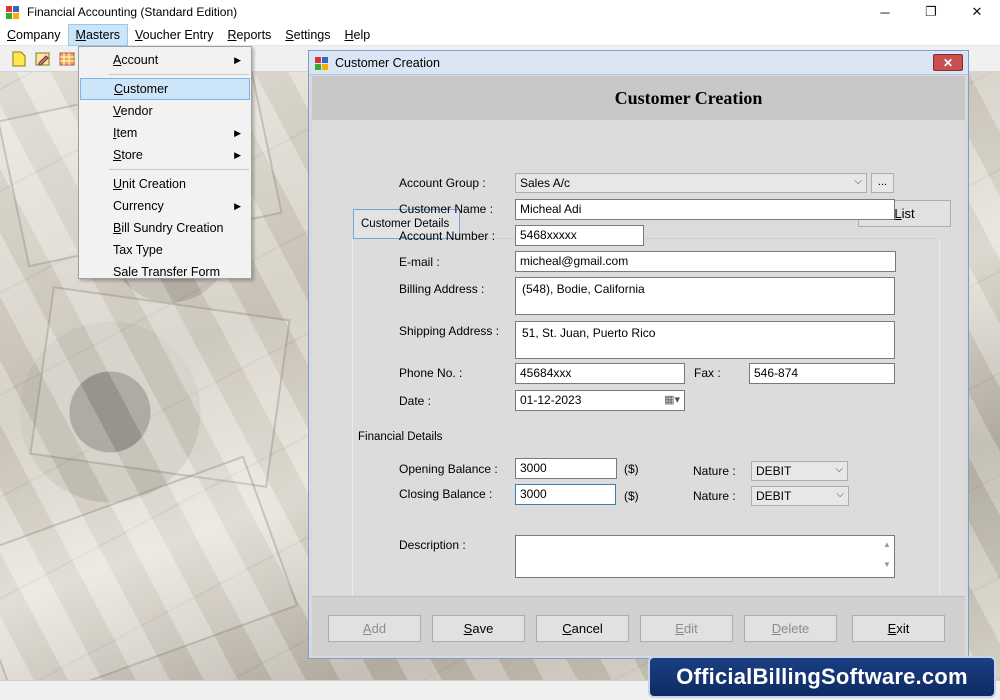 This screenshot has height=700, width=1000. What do you see at coordinates (948, 62) in the screenshot?
I see `dialog-close-button: ✕` at bounding box center [948, 62].